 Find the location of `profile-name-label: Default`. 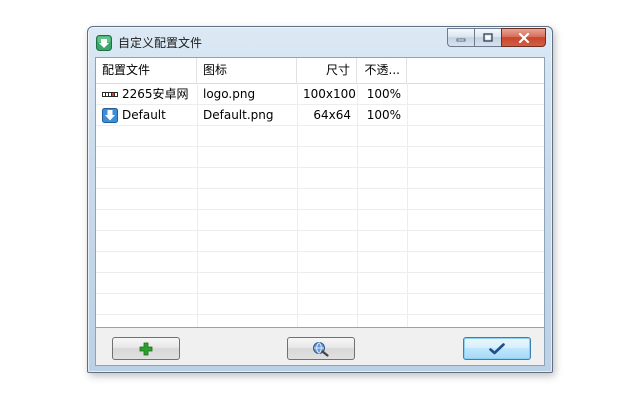

profile-name-label: Default is located at coordinates (144, 115).